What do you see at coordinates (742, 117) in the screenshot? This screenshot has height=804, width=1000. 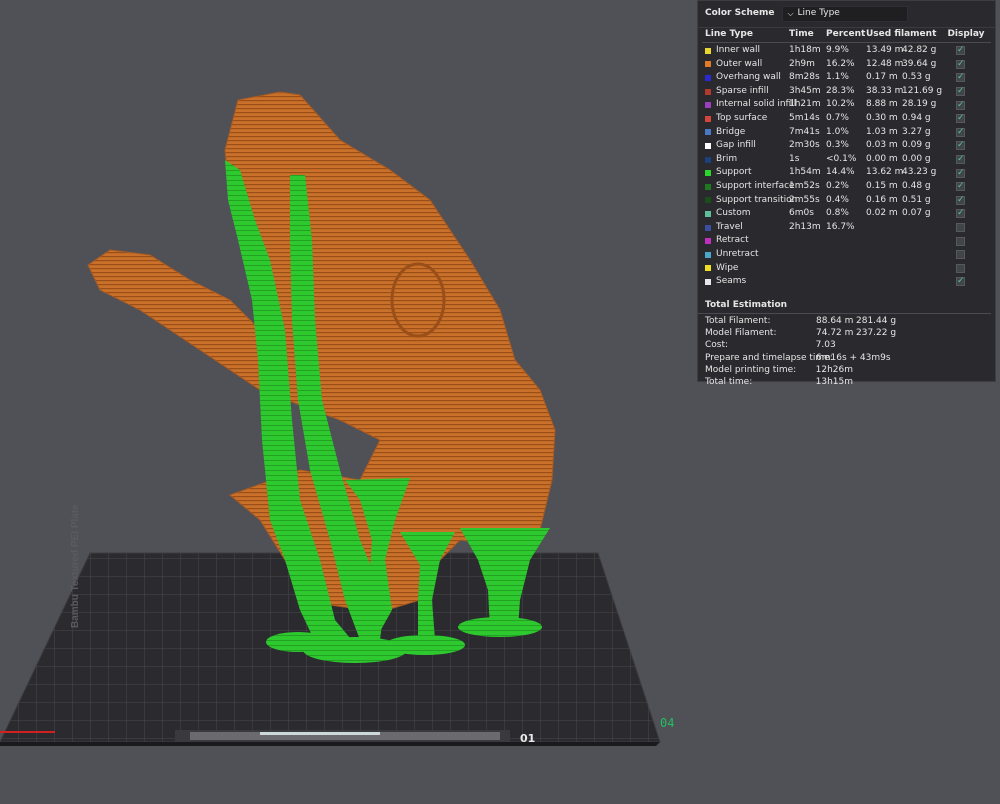 I see `line-type-label: Top surface` at bounding box center [742, 117].